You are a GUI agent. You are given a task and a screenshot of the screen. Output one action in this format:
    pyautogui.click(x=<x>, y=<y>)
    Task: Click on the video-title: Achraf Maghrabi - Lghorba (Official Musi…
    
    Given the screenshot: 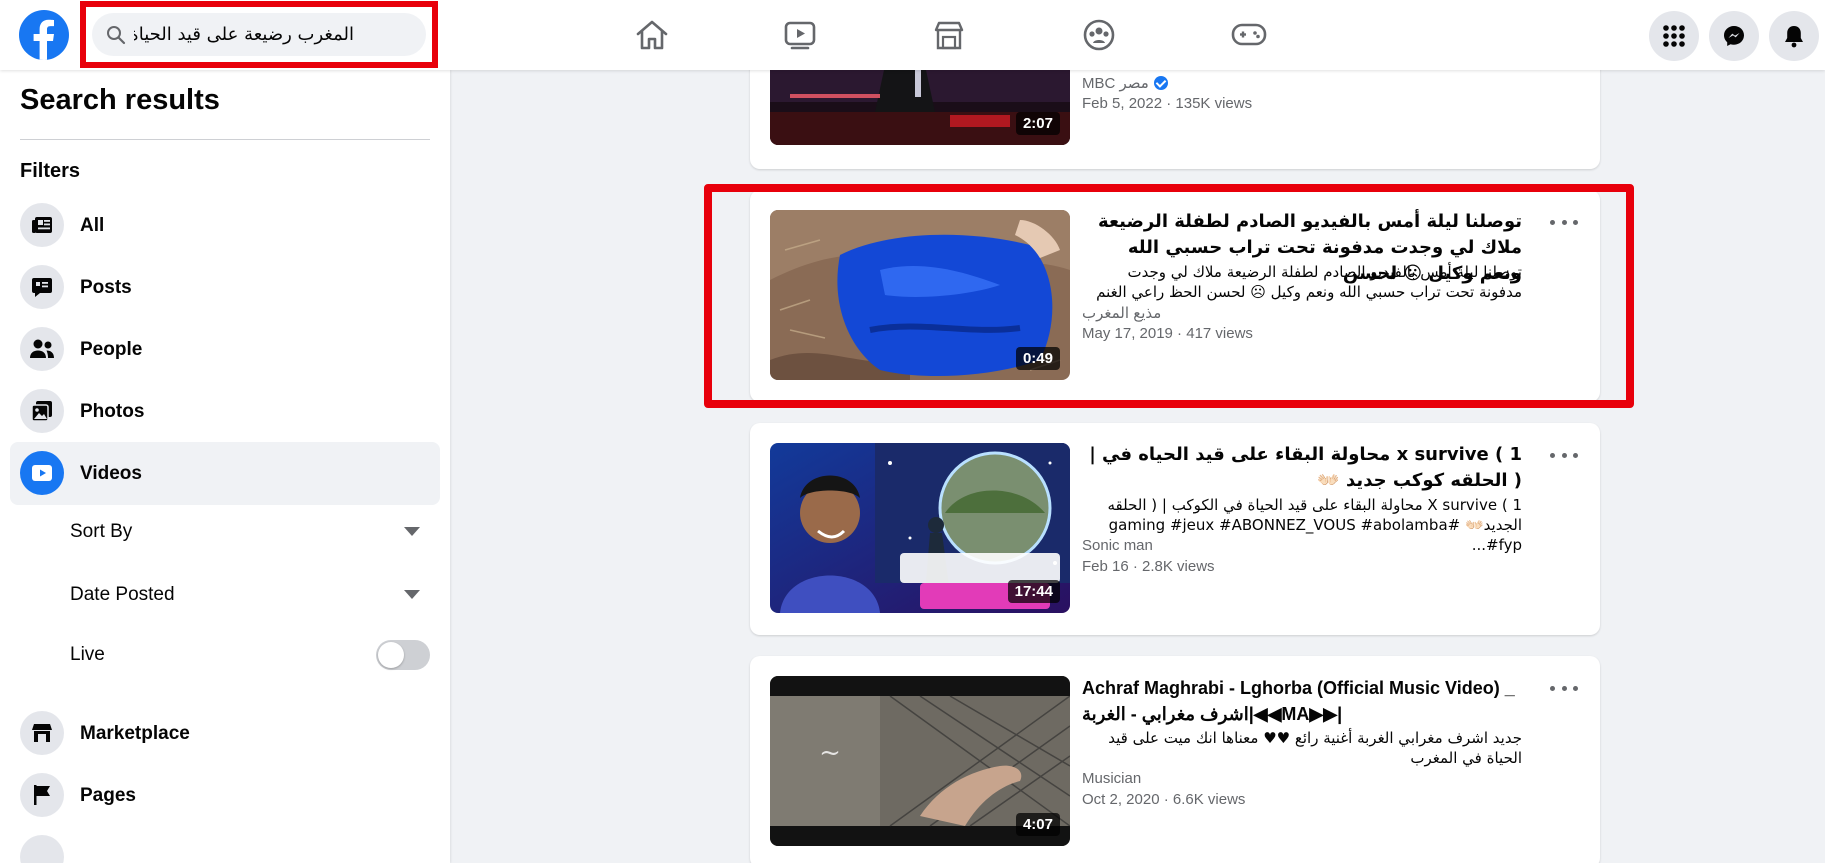 What is the action you would take?
    pyautogui.click(x=1302, y=701)
    